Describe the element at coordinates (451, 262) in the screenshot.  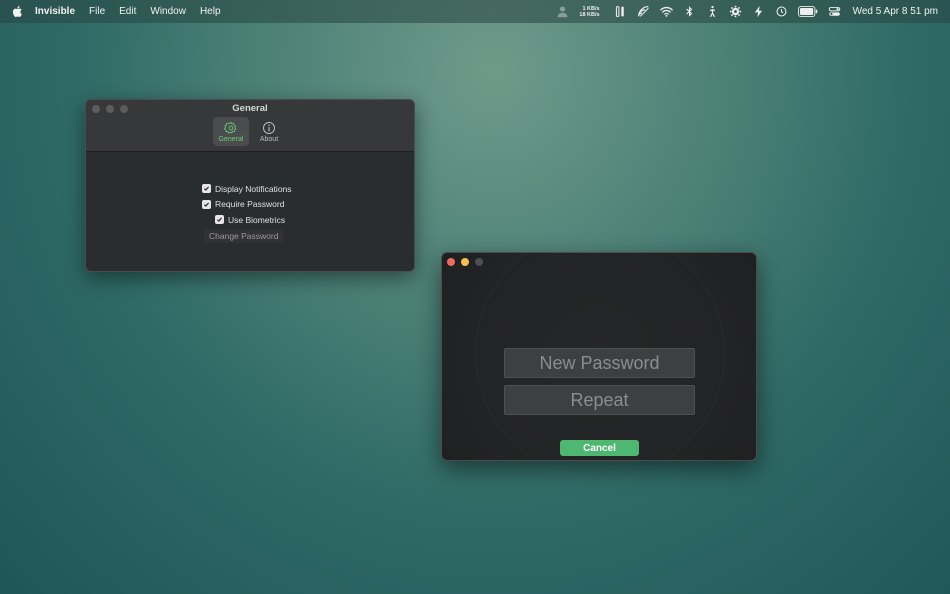
I see `close-button` at that location.